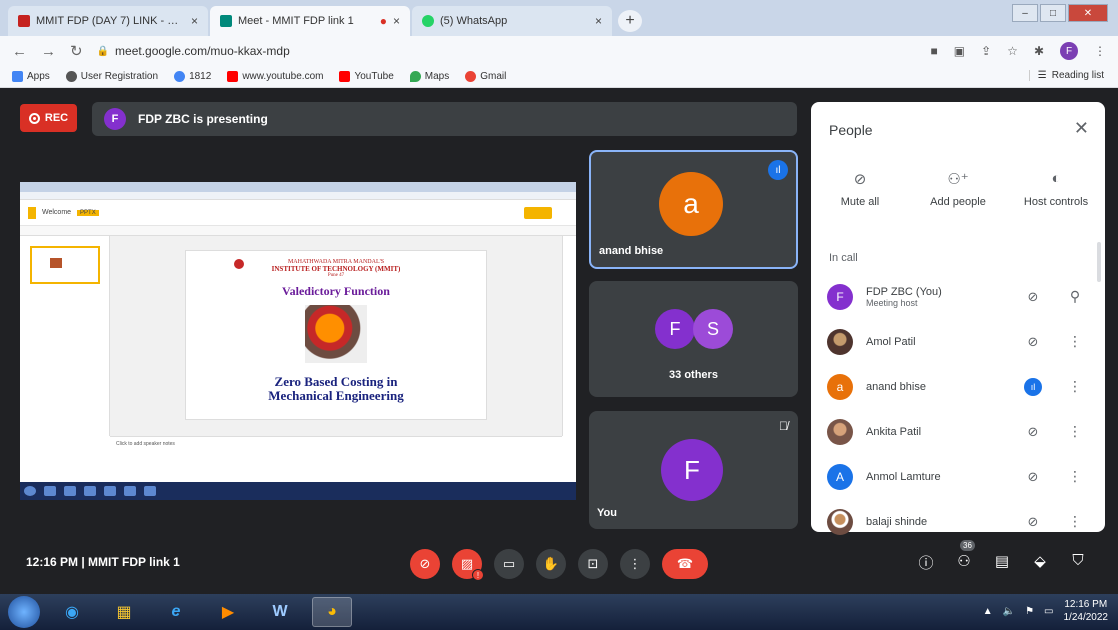 This screenshot has width=1118, height=630. I want to click on star-icon: ☆, so click(1012, 51).